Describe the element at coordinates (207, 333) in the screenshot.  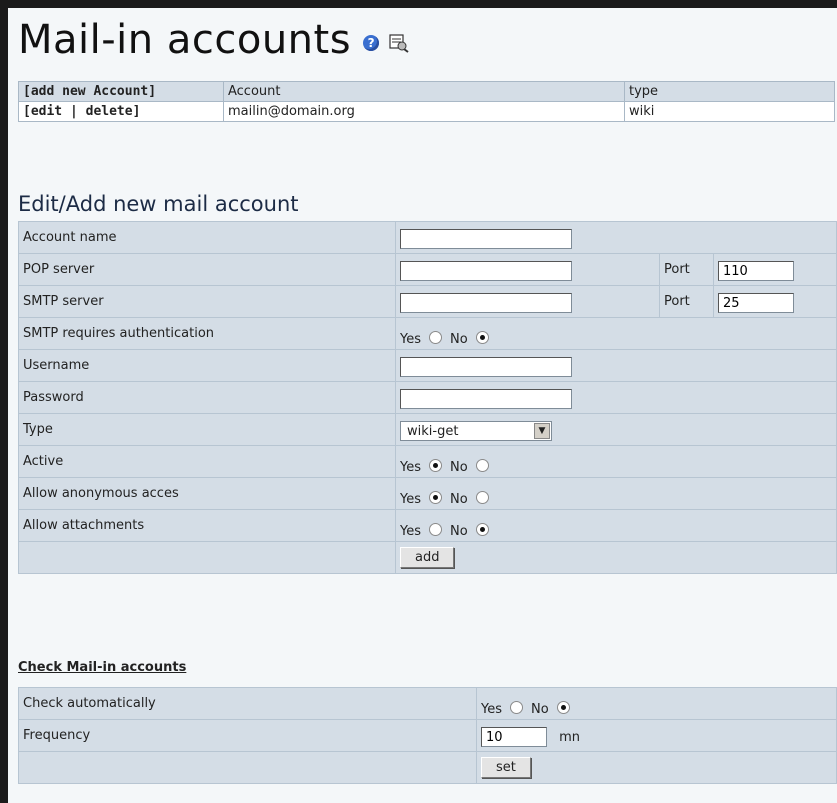
I see `smtp-auth-label: SMTP requires authentication` at that location.